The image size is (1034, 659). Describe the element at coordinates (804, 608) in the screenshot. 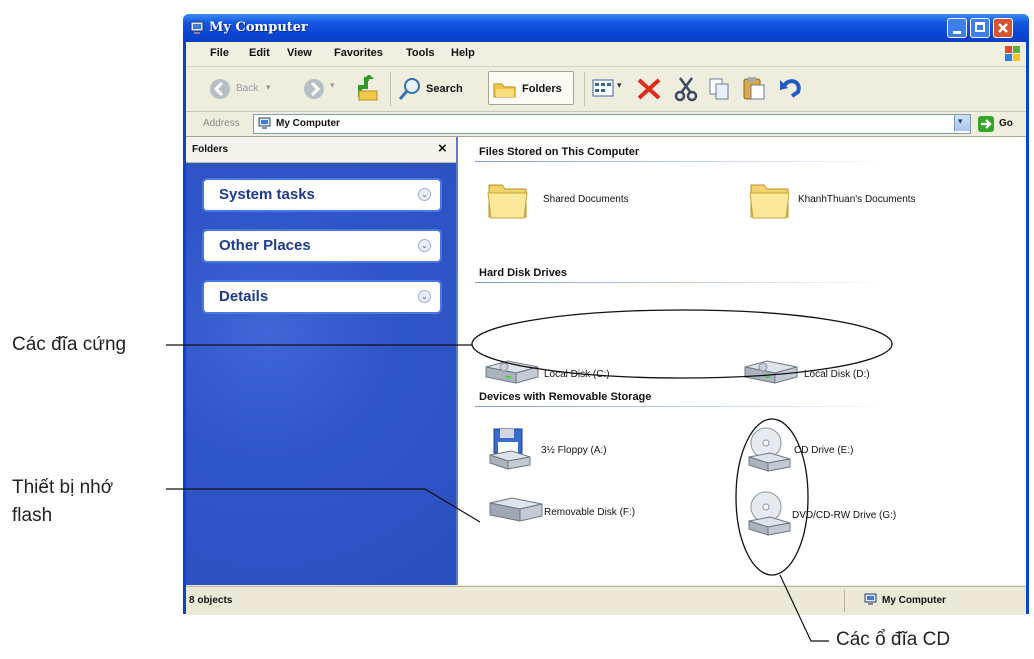

I see `cd-leader-line` at that location.